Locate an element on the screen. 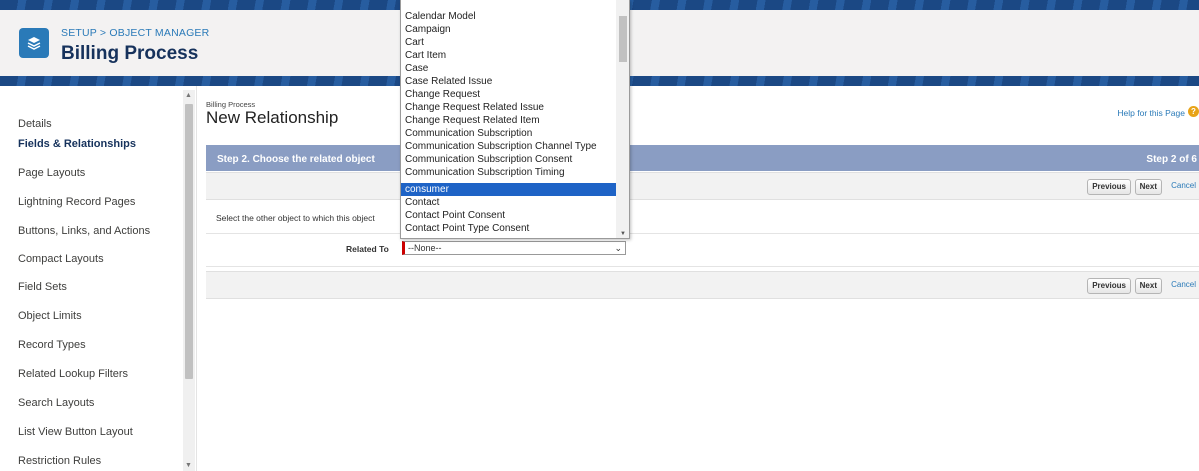 The width and height of the screenshot is (1199, 471). dropdown-option: Change Request Related Item is located at coordinates (508, 120).